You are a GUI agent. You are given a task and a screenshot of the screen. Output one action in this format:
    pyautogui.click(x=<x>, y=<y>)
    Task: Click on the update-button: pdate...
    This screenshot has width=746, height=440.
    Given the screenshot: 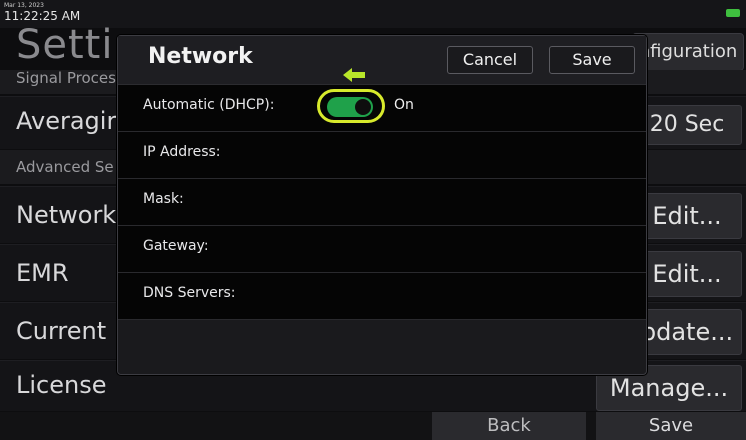 What is the action you would take?
    pyautogui.click(x=687, y=332)
    